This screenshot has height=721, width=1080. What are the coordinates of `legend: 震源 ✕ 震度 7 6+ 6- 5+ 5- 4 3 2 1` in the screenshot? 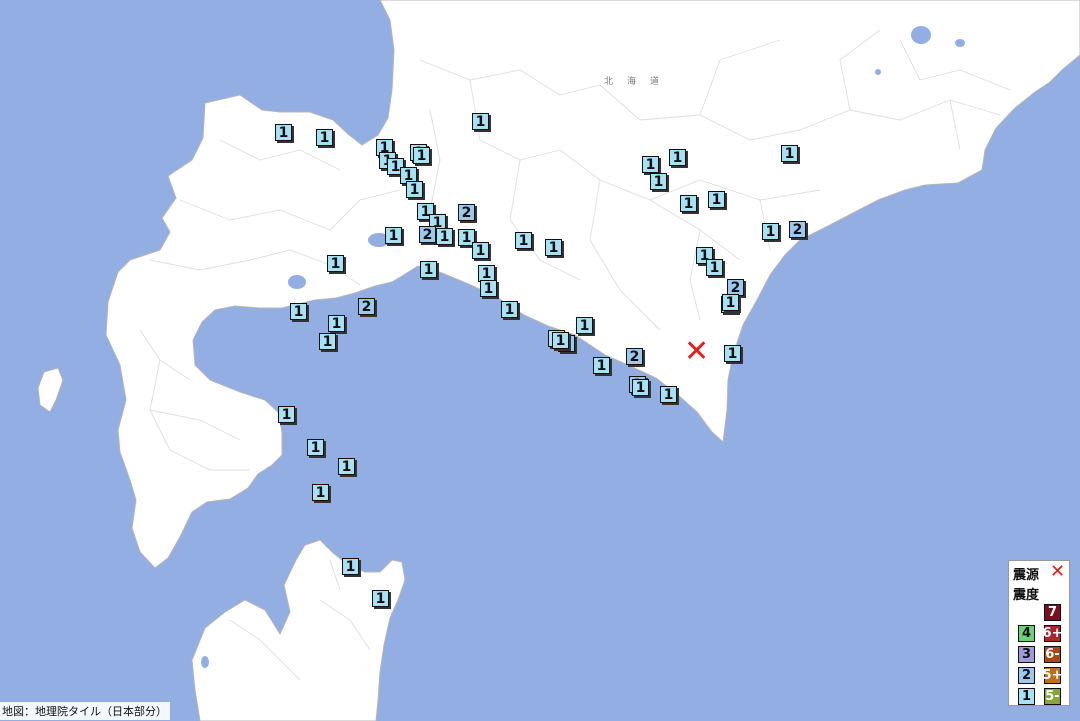 It's located at (1039, 633).